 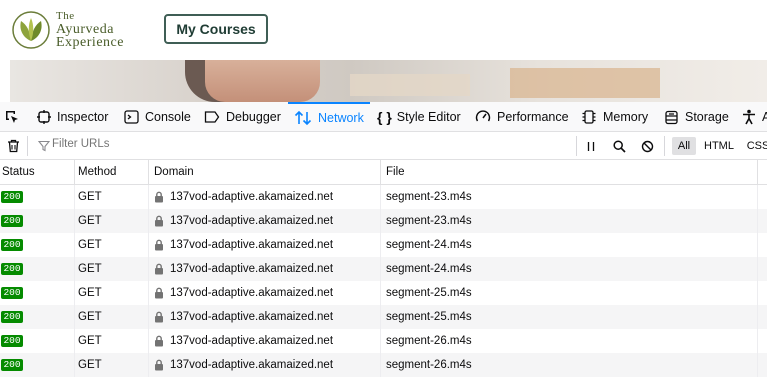 I want to click on block-url-button, so click(x=647, y=146).